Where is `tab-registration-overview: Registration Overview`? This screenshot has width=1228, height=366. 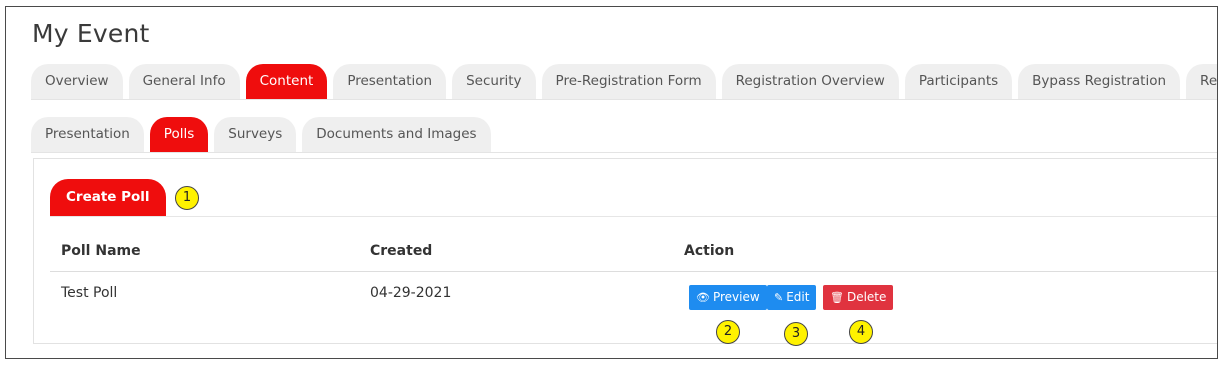
tab-registration-overview: Registration Overview is located at coordinates (810, 81).